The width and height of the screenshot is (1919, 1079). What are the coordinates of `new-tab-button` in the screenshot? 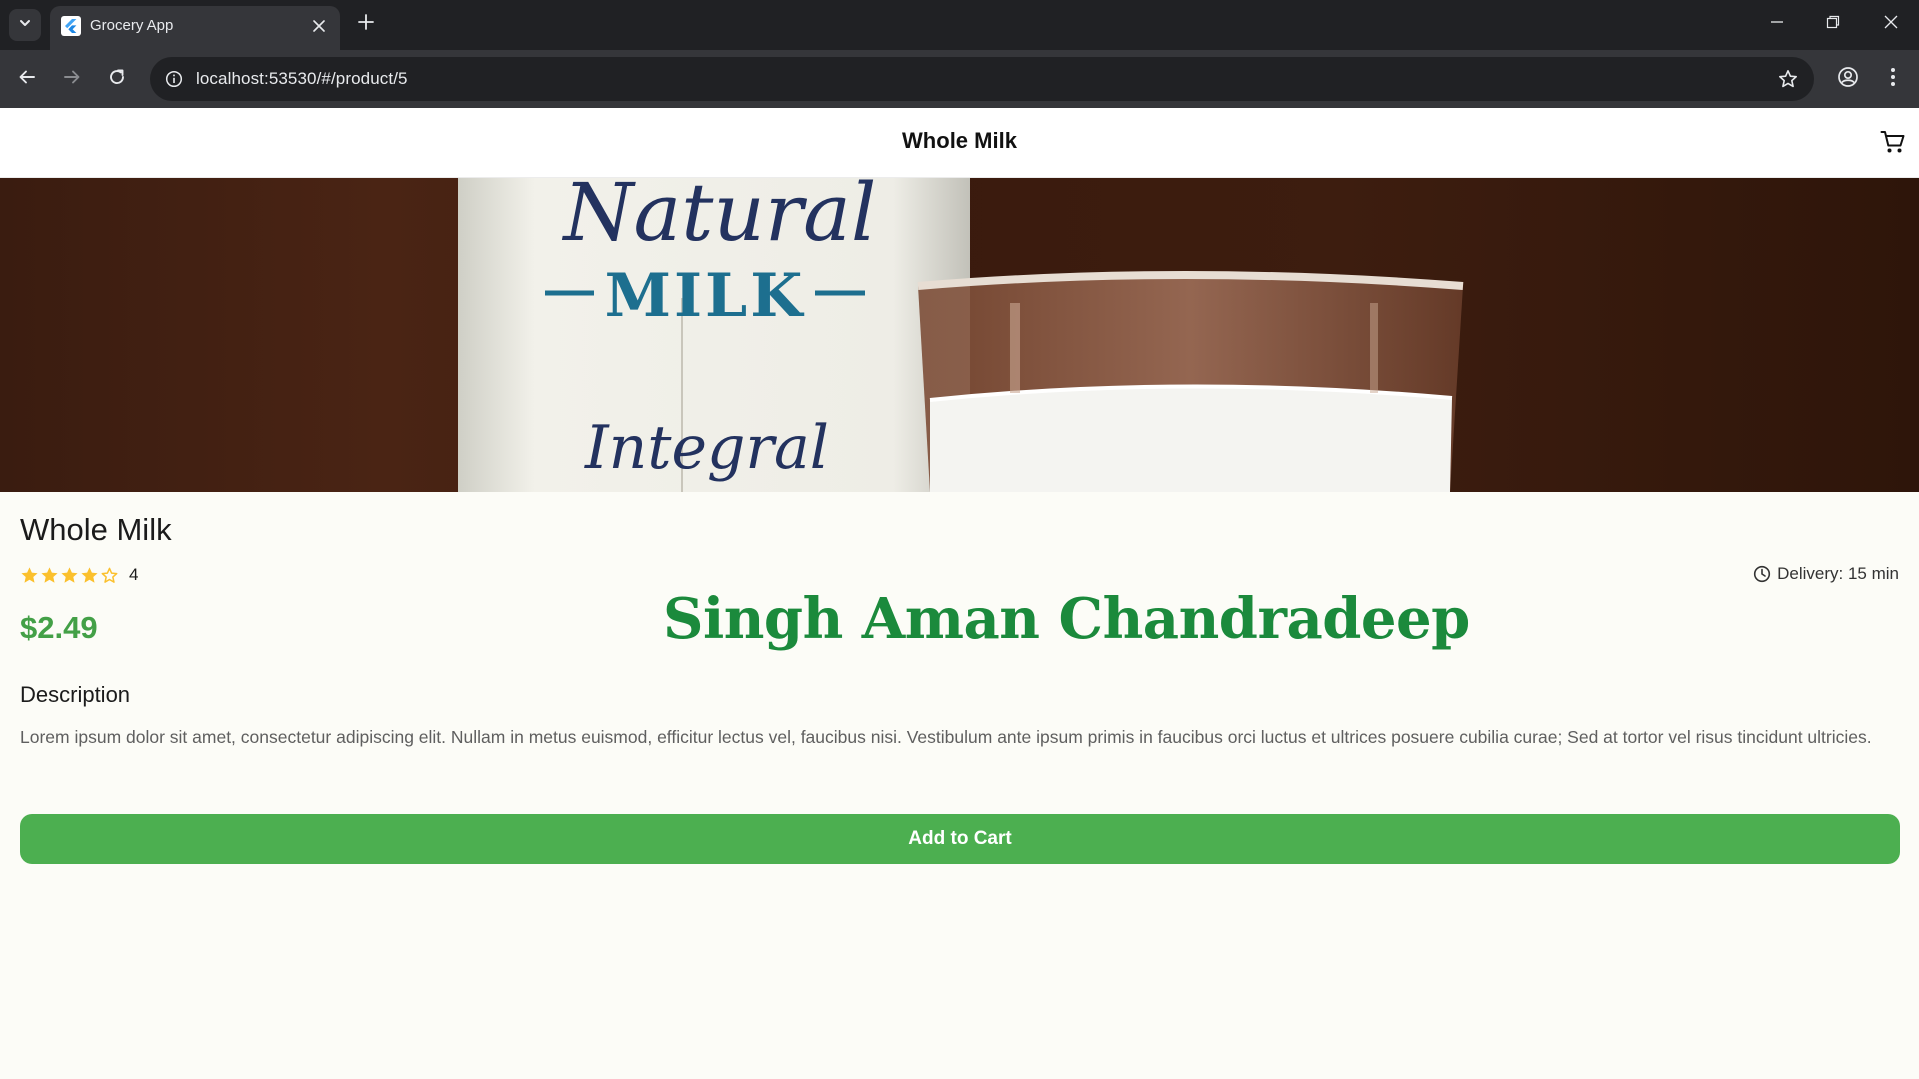 It's located at (366, 24).